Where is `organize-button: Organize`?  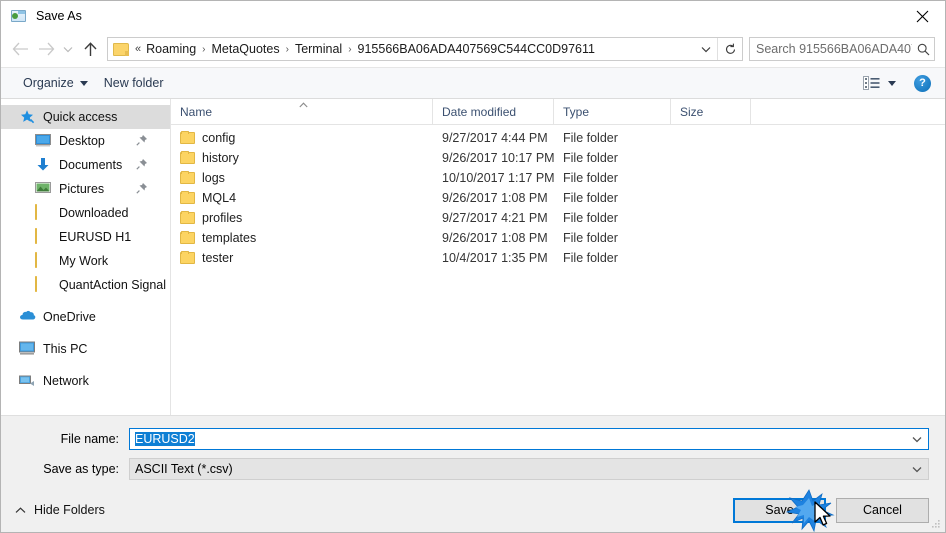 organize-button: Organize is located at coordinates (55, 83).